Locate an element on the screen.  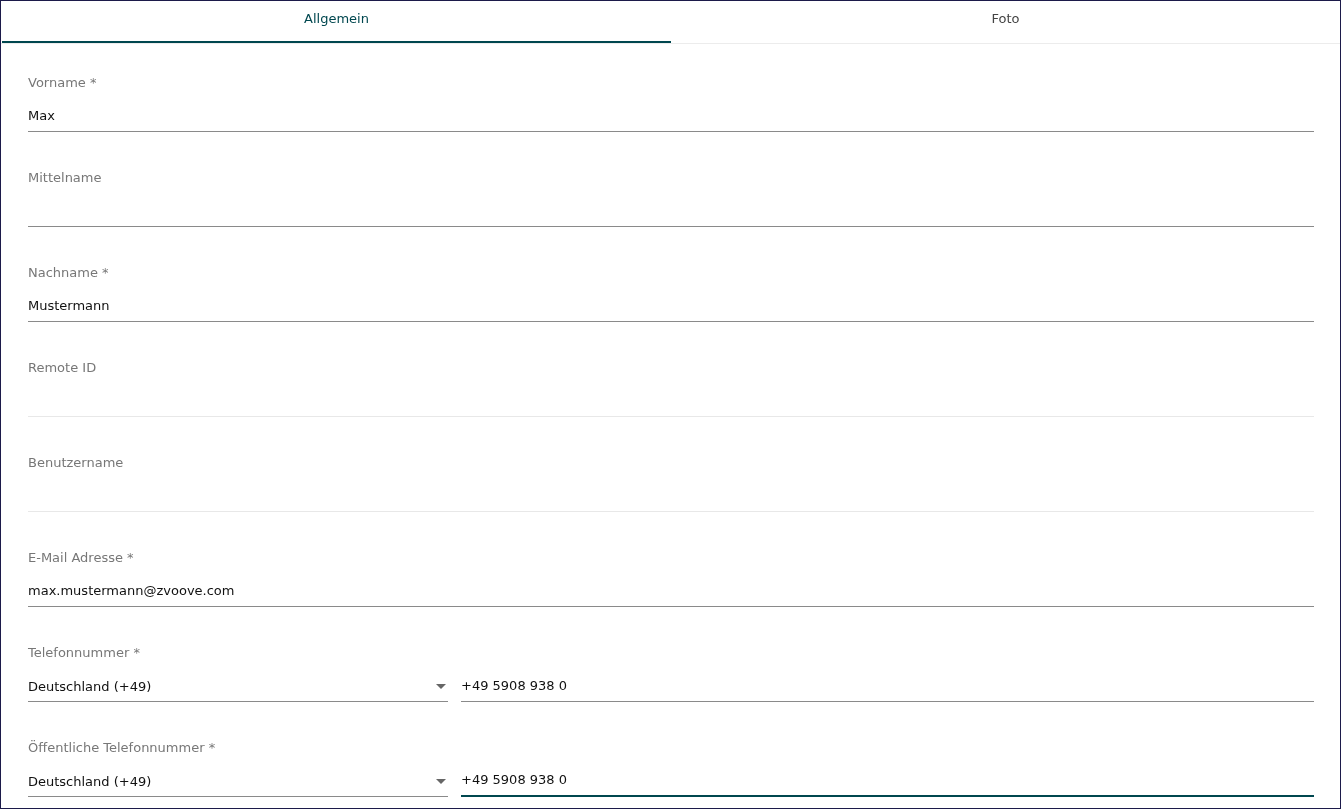
field-label: Mittelname is located at coordinates (65, 177).